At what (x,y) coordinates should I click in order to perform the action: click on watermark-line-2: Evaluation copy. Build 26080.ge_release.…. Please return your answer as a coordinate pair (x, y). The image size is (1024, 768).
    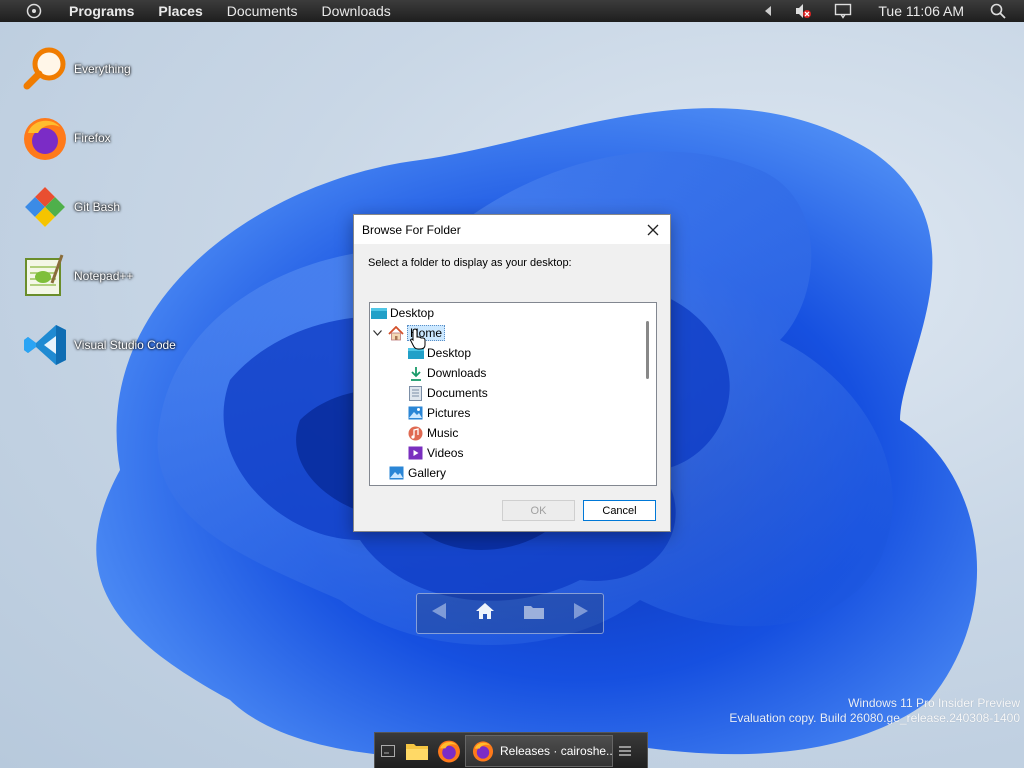
    Looking at the image, I should click on (874, 718).